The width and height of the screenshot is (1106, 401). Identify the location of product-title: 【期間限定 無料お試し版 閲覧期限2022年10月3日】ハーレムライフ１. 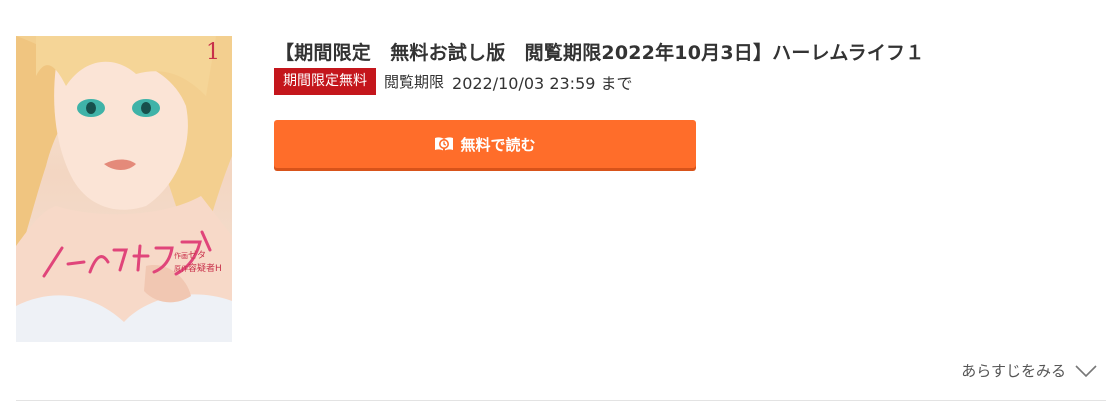
(599, 51).